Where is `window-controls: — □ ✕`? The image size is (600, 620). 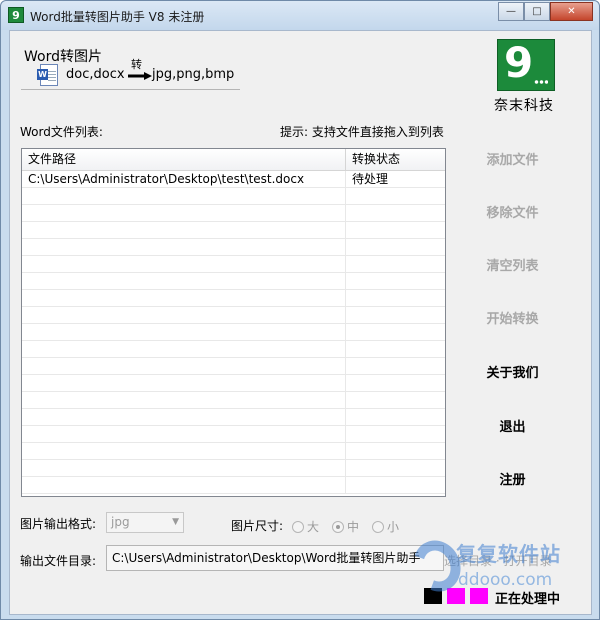
window-controls: — □ ✕ is located at coordinates (545, 11).